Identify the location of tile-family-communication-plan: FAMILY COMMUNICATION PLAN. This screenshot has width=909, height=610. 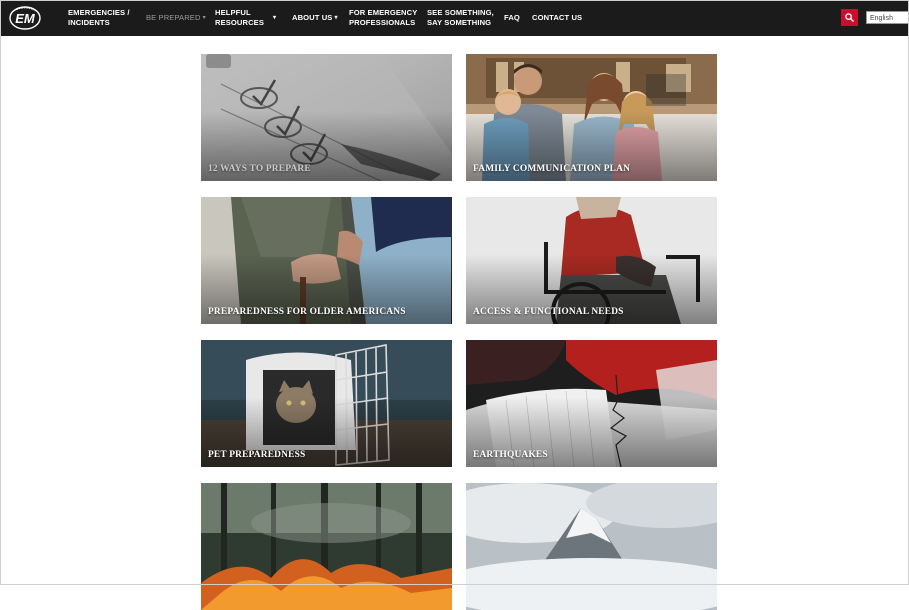
(591, 117).